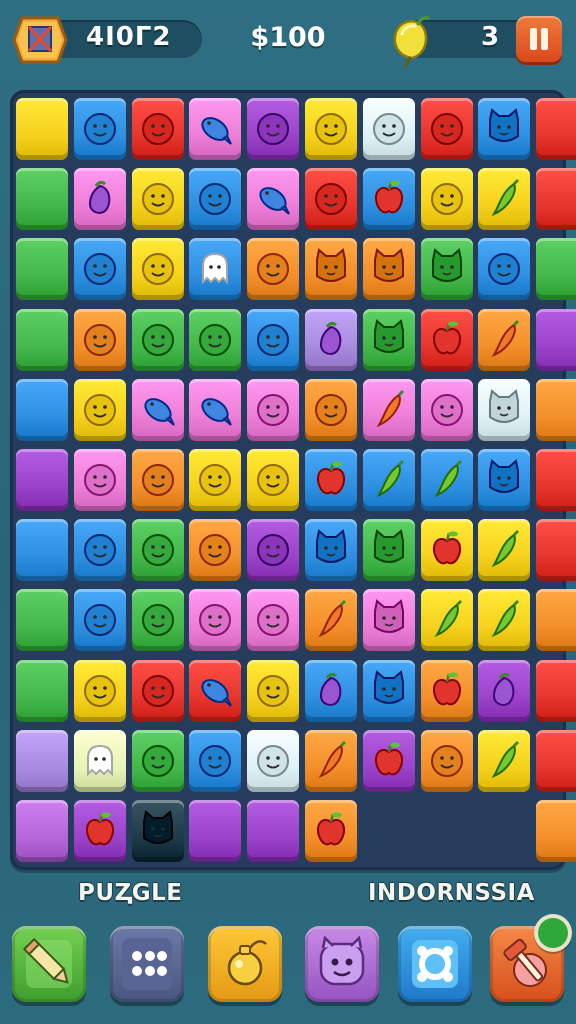 Image resolution: width=576 pixels, height=1024 pixels. I want to click on tile-blue-ghost, so click(215, 269).